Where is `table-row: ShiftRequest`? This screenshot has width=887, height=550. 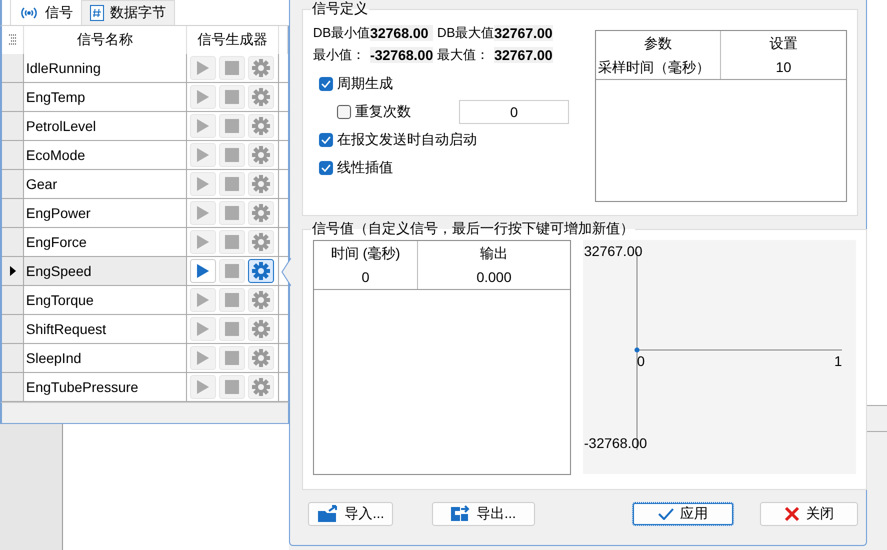 table-row: ShiftRequest is located at coordinates (145, 329).